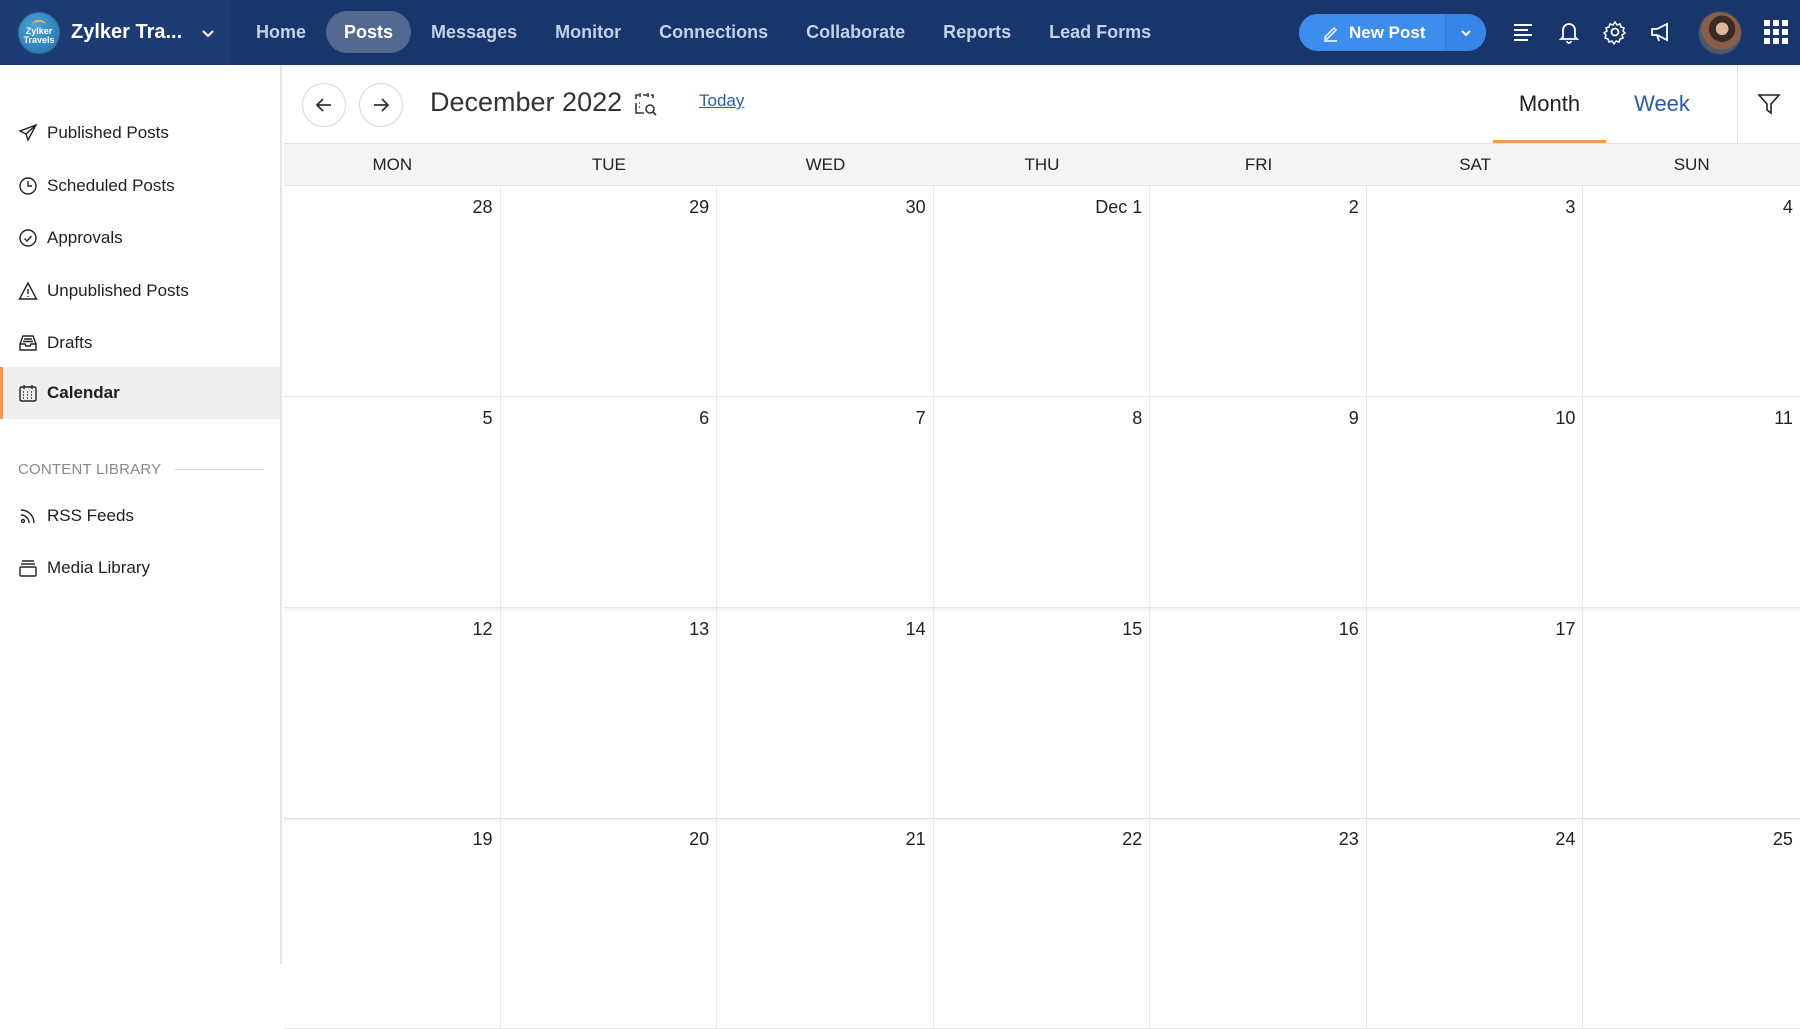 Image resolution: width=1800 pixels, height=1029 pixels. Describe the element at coordinates (1348, 629) in the screenshot. I see `day-number: 16` at that location.